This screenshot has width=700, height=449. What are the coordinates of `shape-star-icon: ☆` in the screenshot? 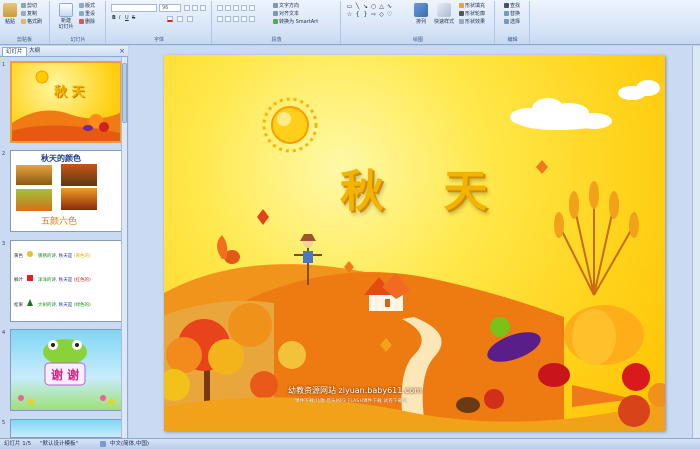 It's located at (349, 14).